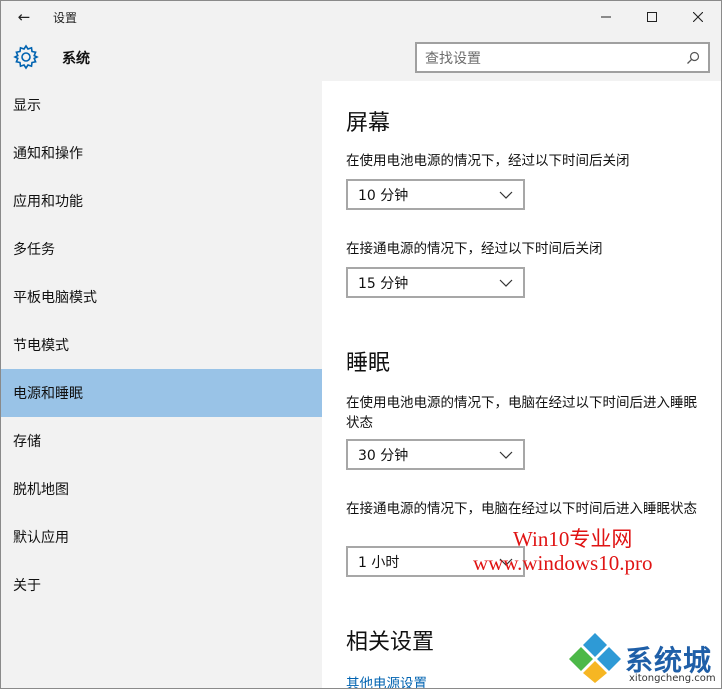  Describe the element at coordinates (435, 454) in the screenshot. I see `sleep-battery-dropdown: 30 分钟` at that location.